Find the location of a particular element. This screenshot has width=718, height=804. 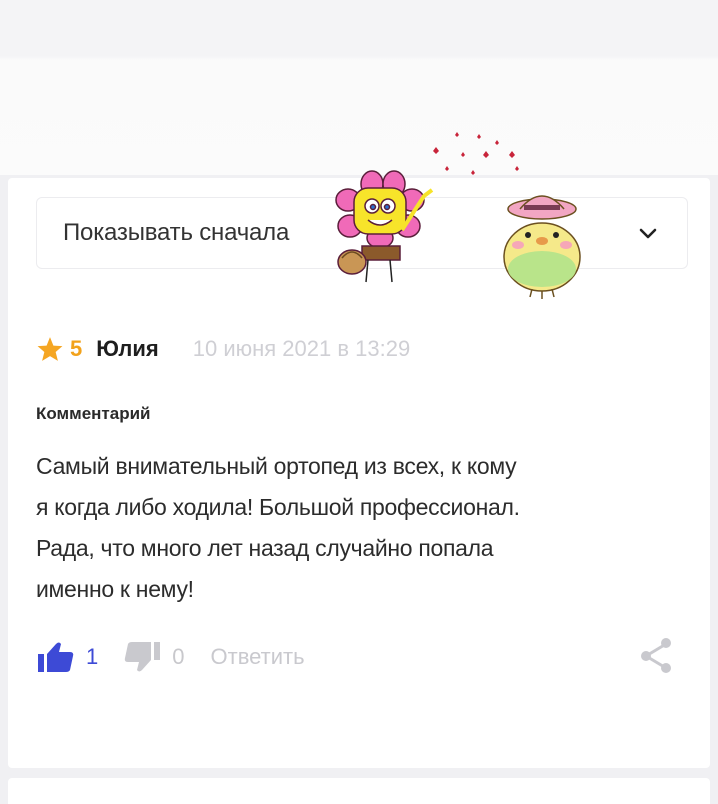

share-icon is located at coordinates (656, 655).